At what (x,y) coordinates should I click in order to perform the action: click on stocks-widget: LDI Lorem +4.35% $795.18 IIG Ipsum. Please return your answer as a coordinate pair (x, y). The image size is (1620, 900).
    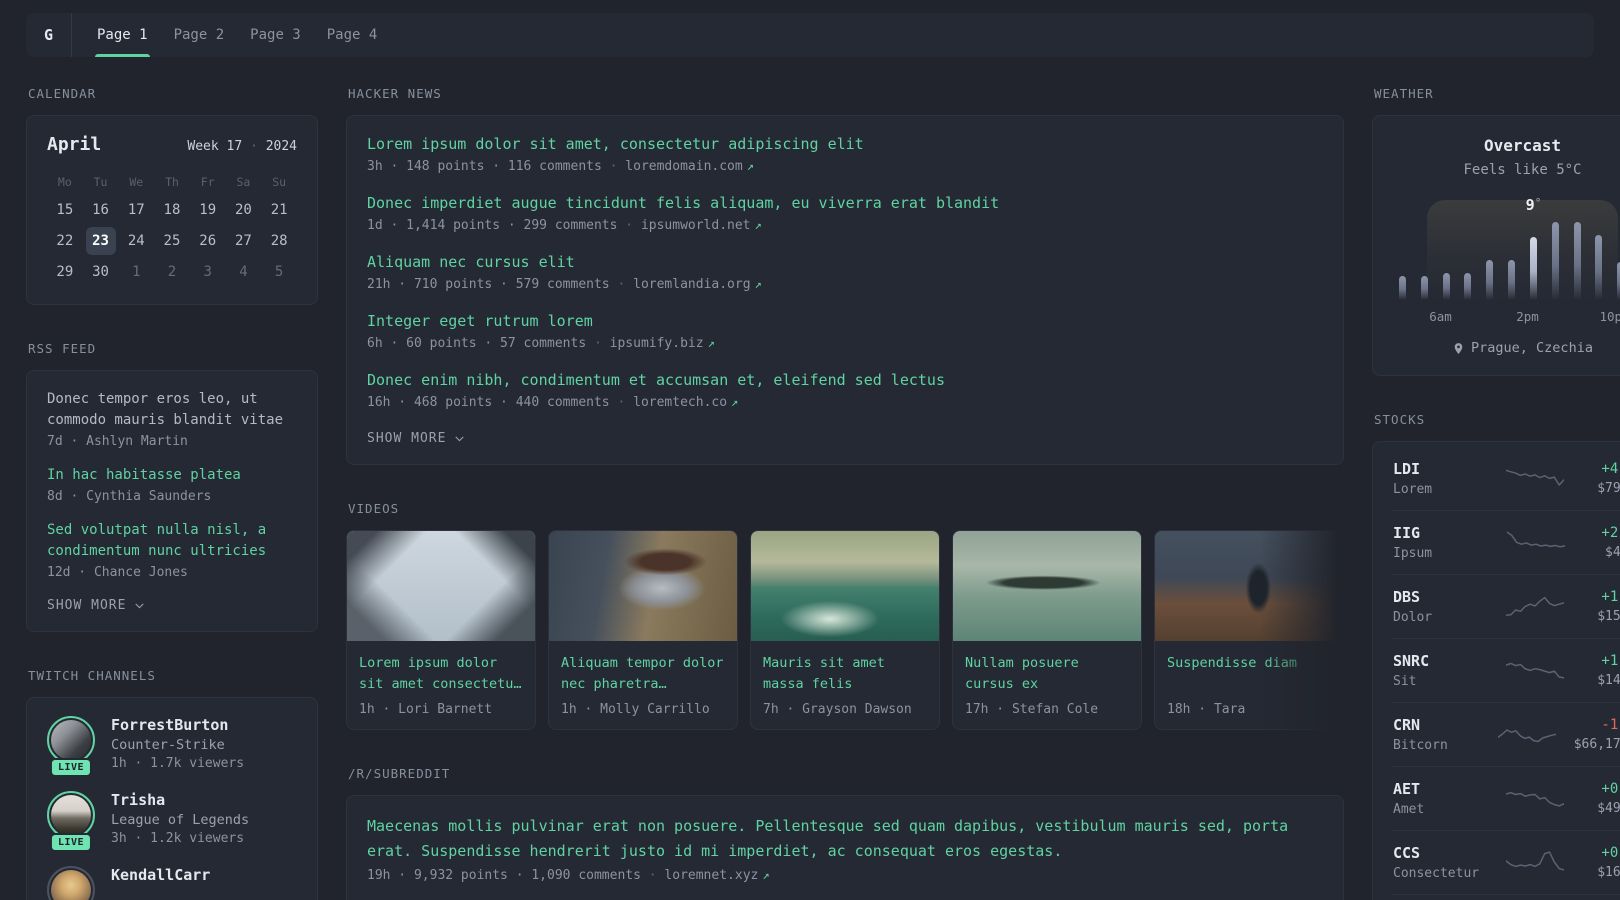
    Looking at the image, I should click on (1496, 670).